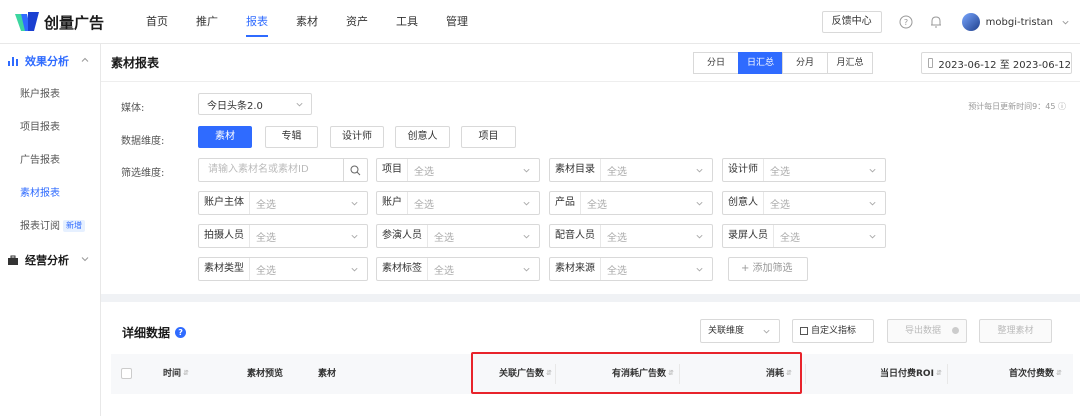 This screenshot has width=1080, height=416. What do you see at coordinates (225, 137) in the screenshot?
I see `dimension-material: 素材` at bounding box center [225, 137].